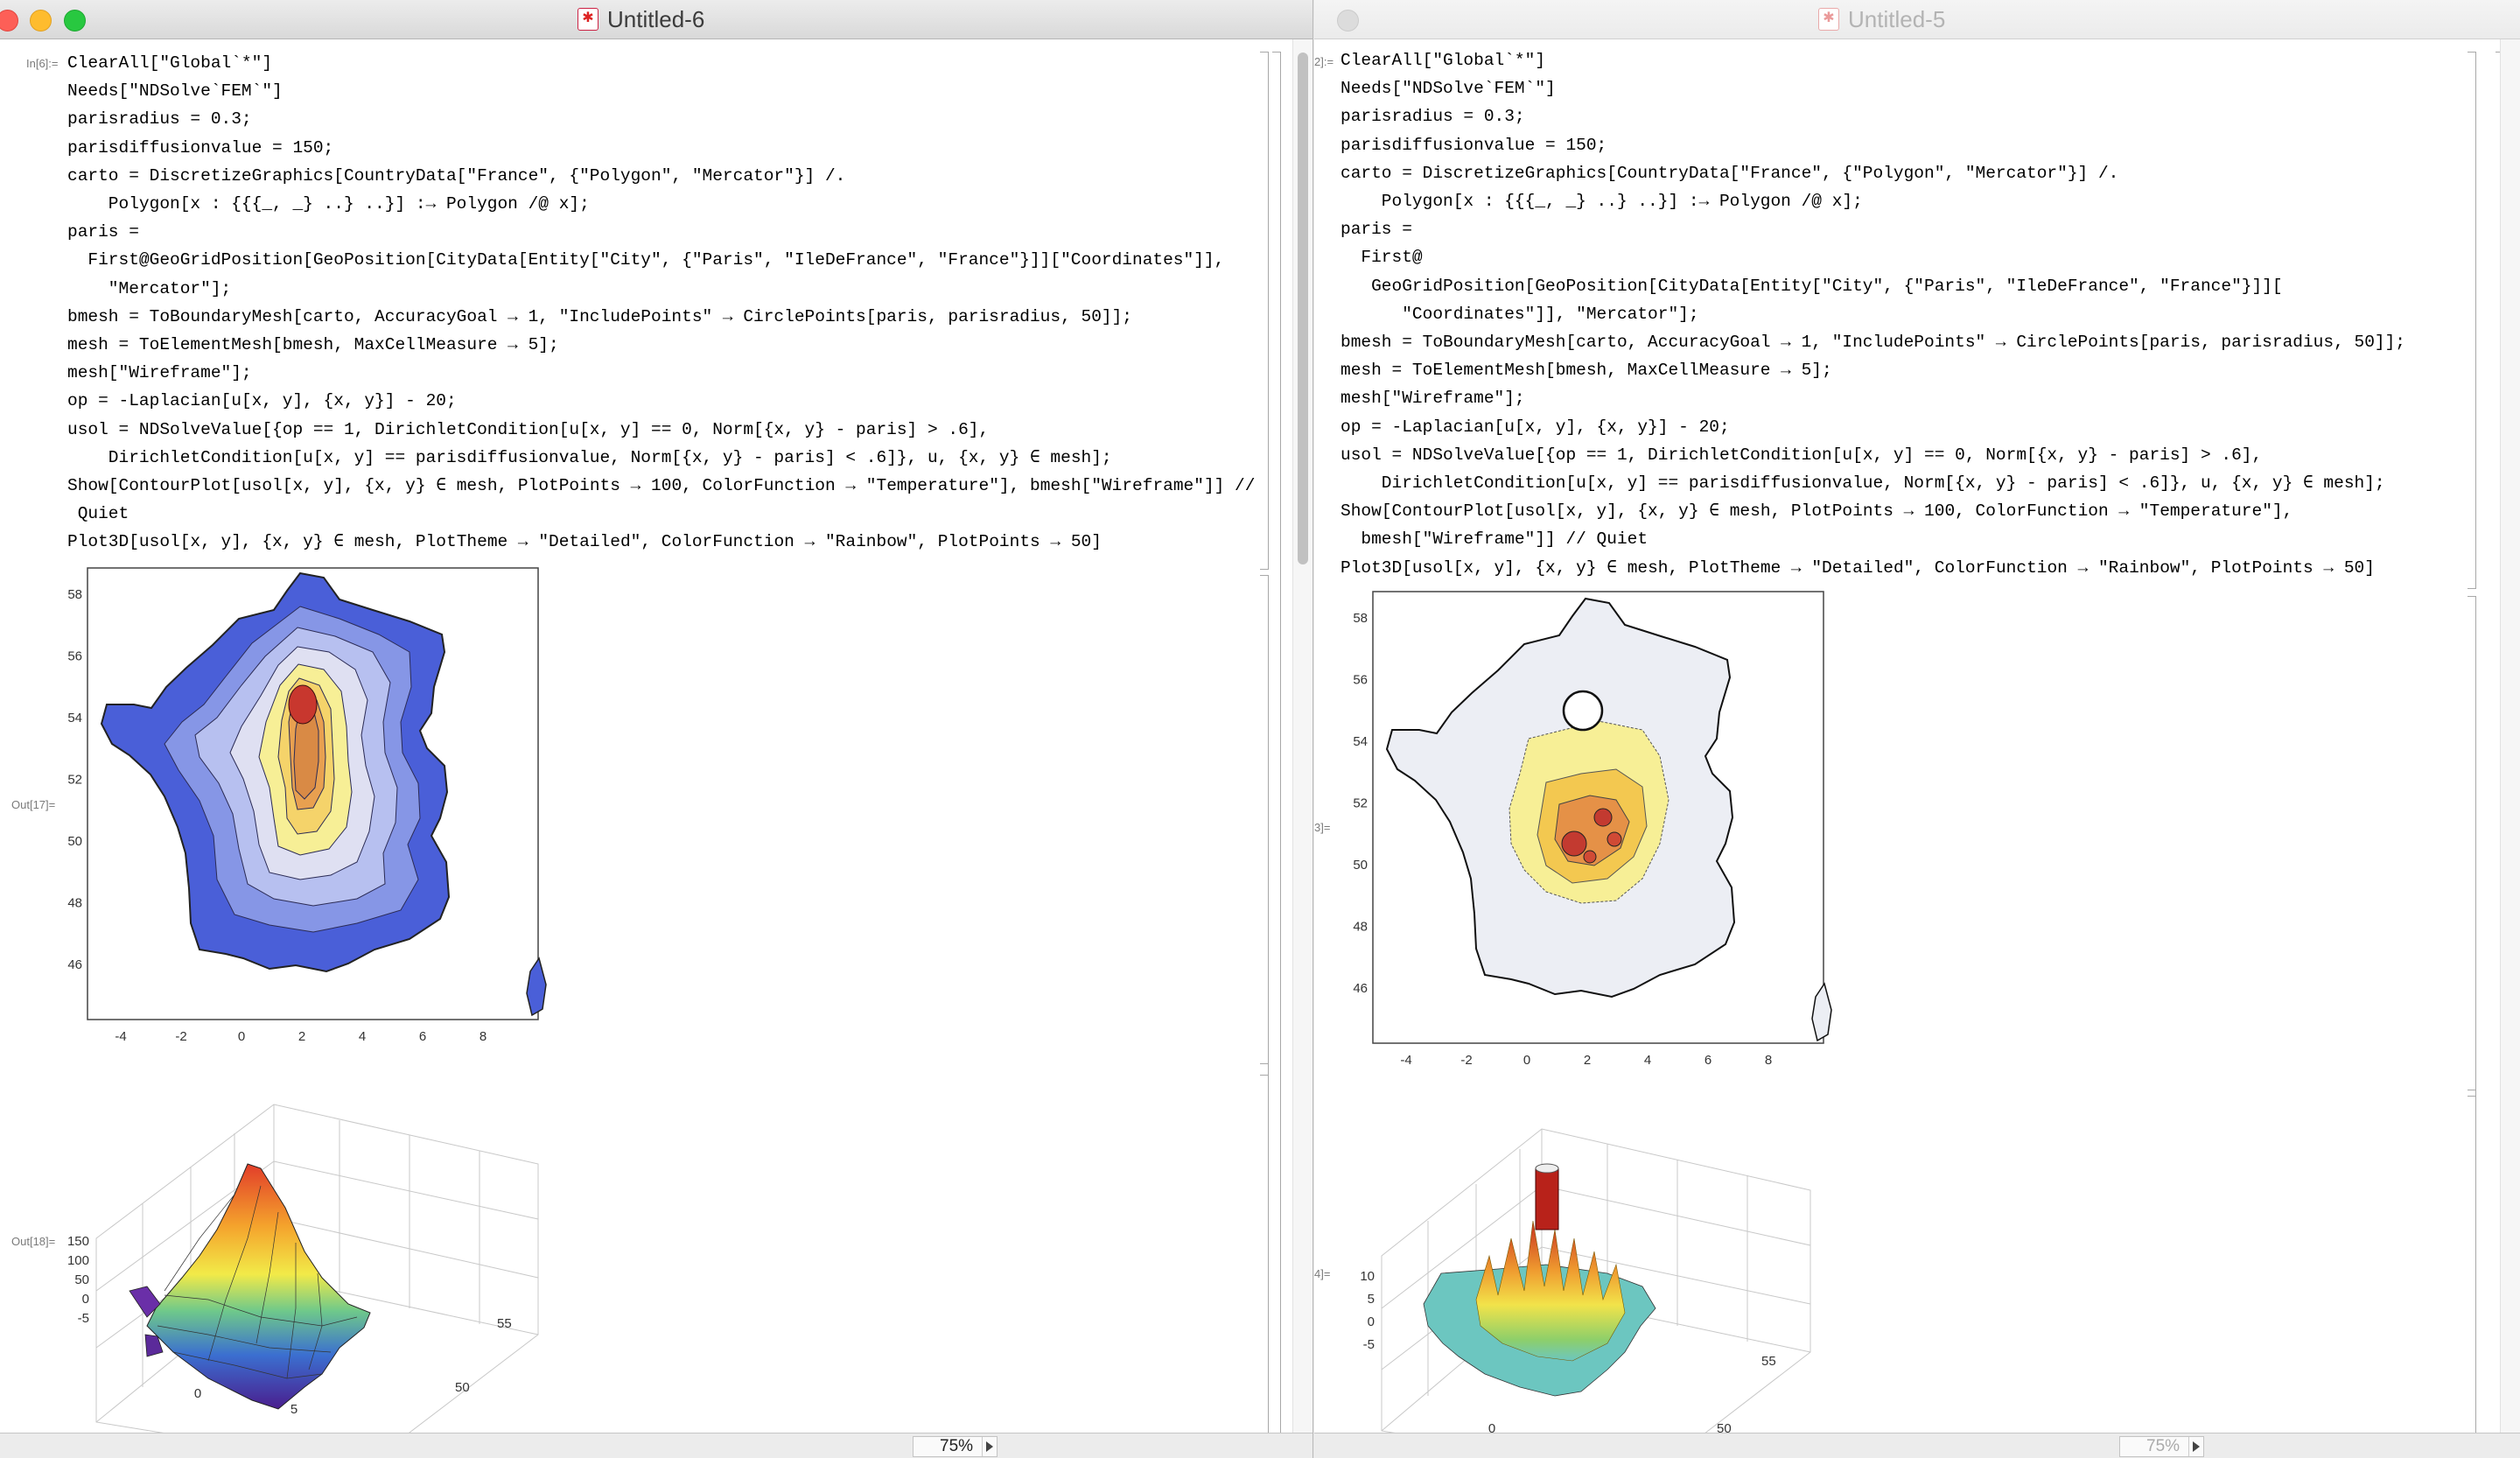  Describe the element at coordinates (1322, 827) in the screenshot. I see `output-label-3: 3]=` at that location.